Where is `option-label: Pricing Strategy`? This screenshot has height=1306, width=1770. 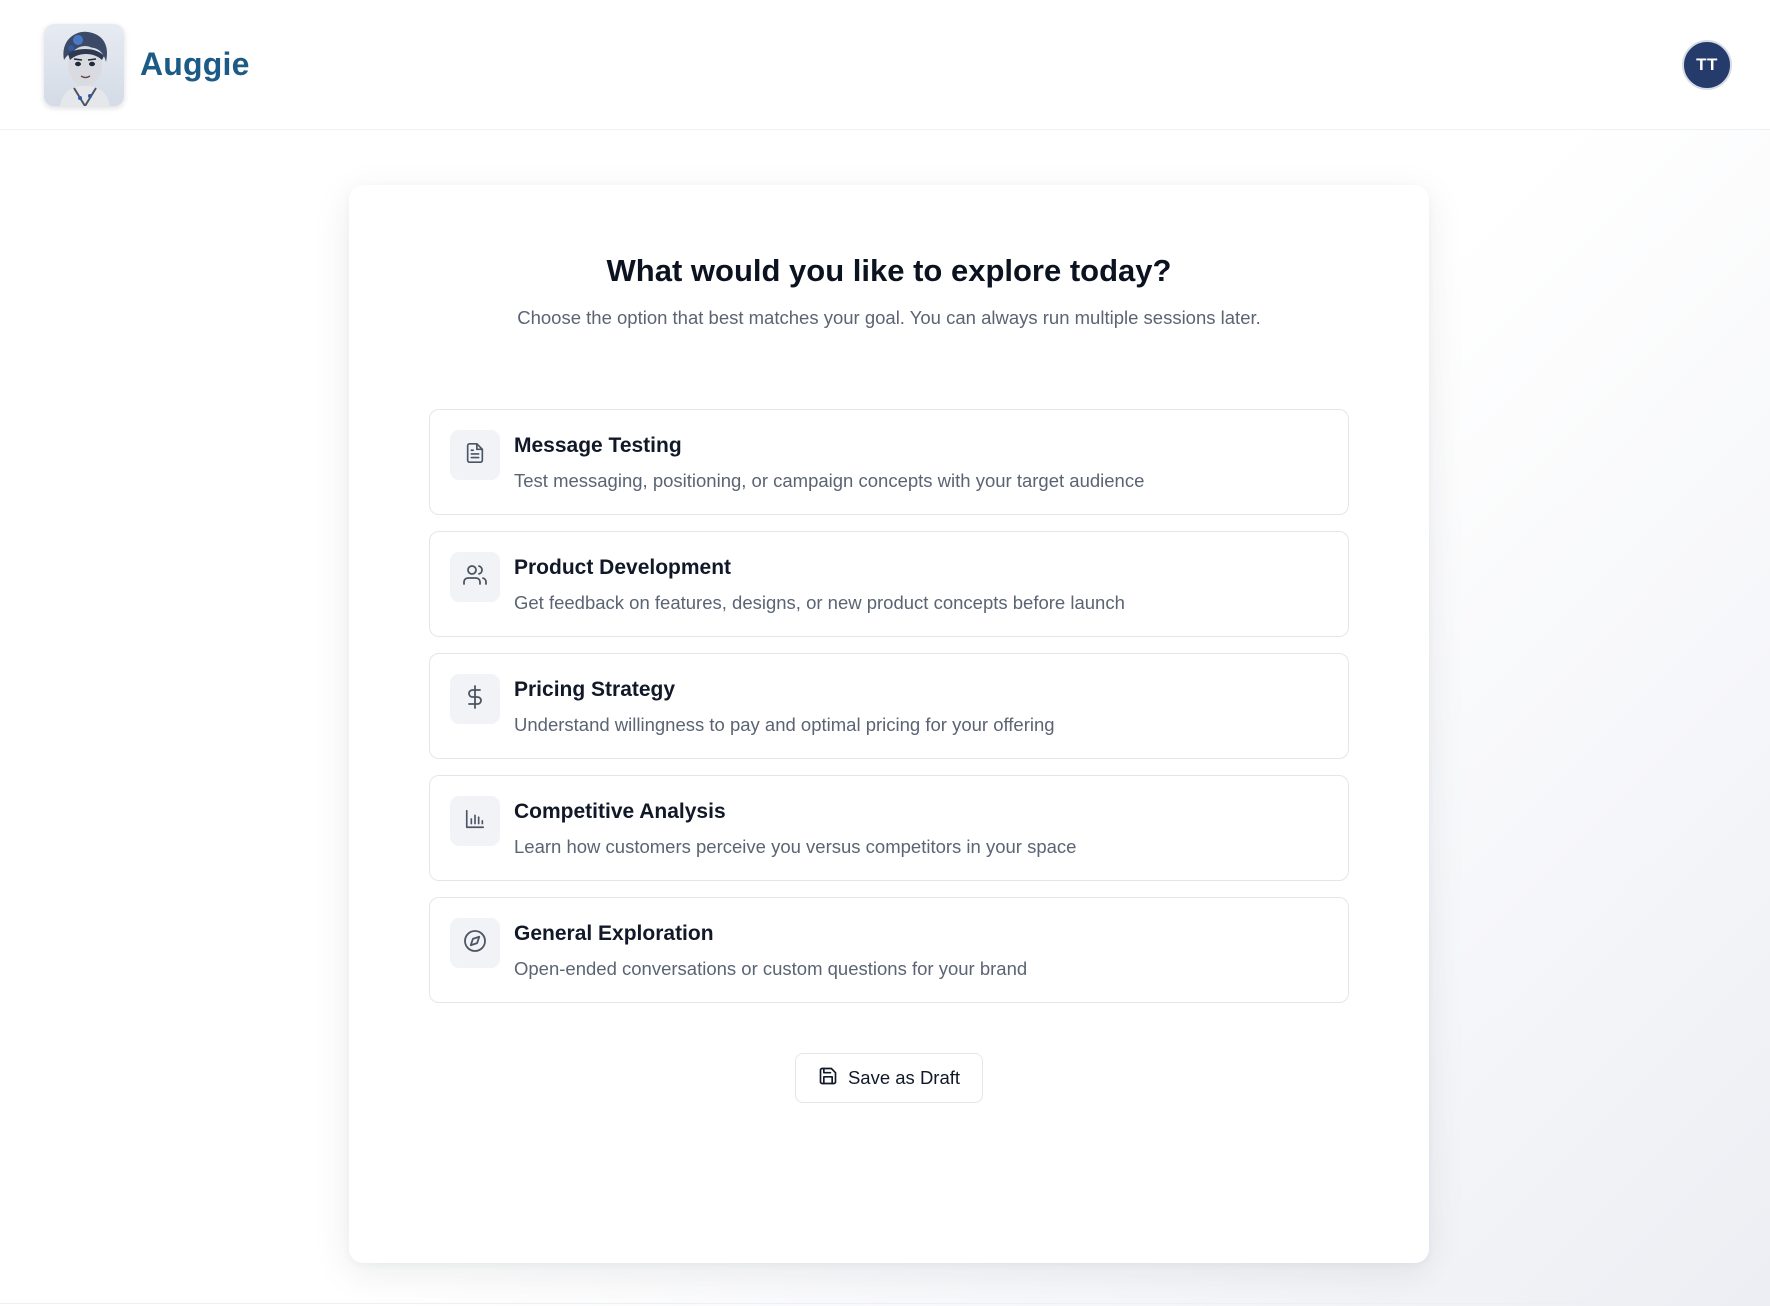 option-label: Pricing Strategy is located at coordinates (595, 689).